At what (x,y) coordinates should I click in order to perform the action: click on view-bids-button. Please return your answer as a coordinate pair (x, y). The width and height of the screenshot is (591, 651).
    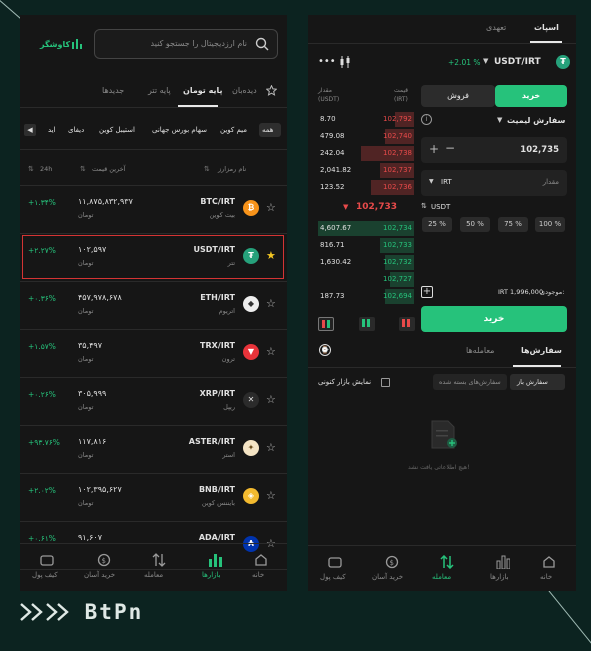
    Looking at the image, I should click on (367, 324).